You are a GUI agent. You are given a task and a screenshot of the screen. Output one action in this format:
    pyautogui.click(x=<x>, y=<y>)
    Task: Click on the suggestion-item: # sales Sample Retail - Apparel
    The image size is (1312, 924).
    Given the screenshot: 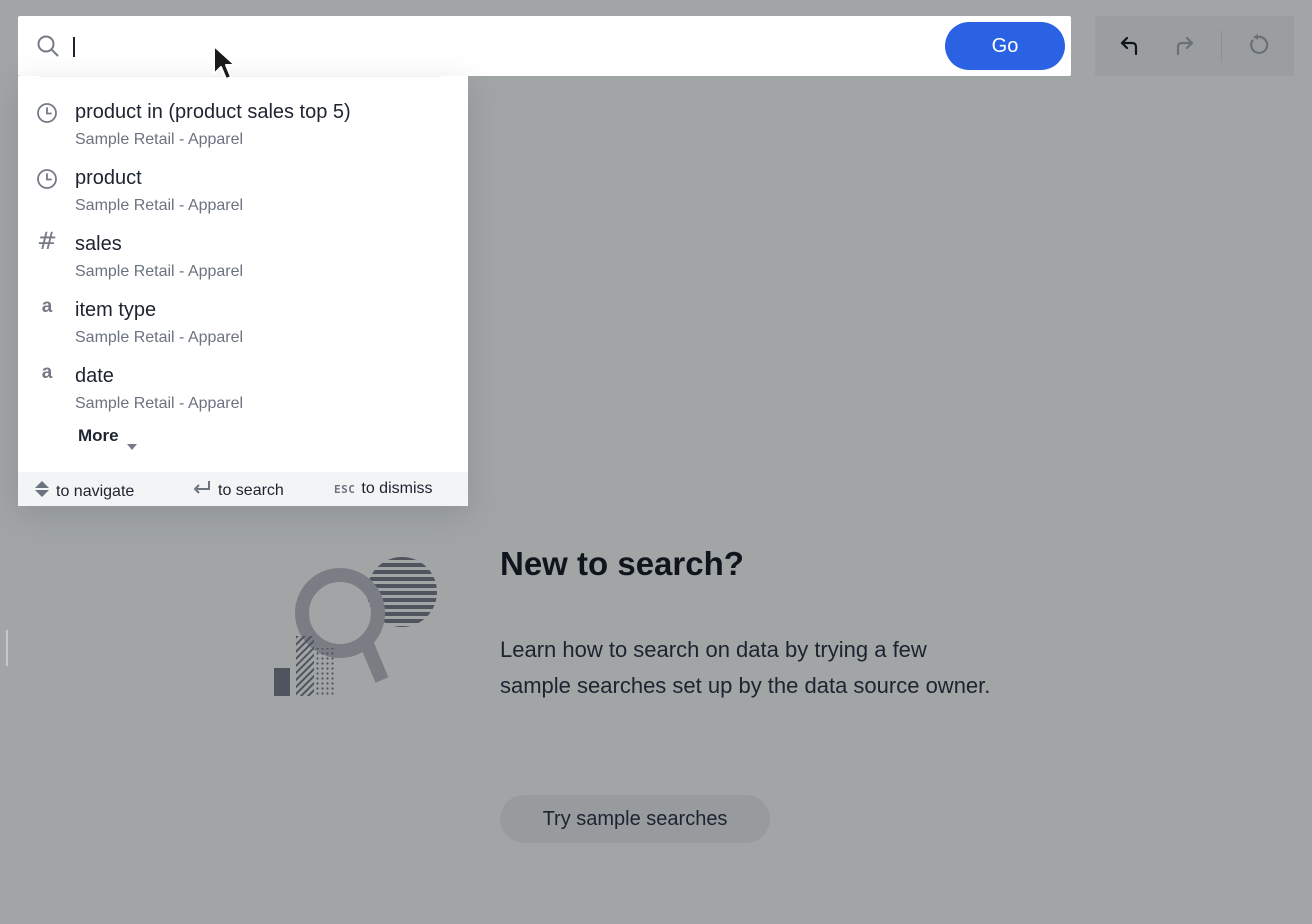 What is the action you would take?
    pyautogui.click(x=243, y=253)
    